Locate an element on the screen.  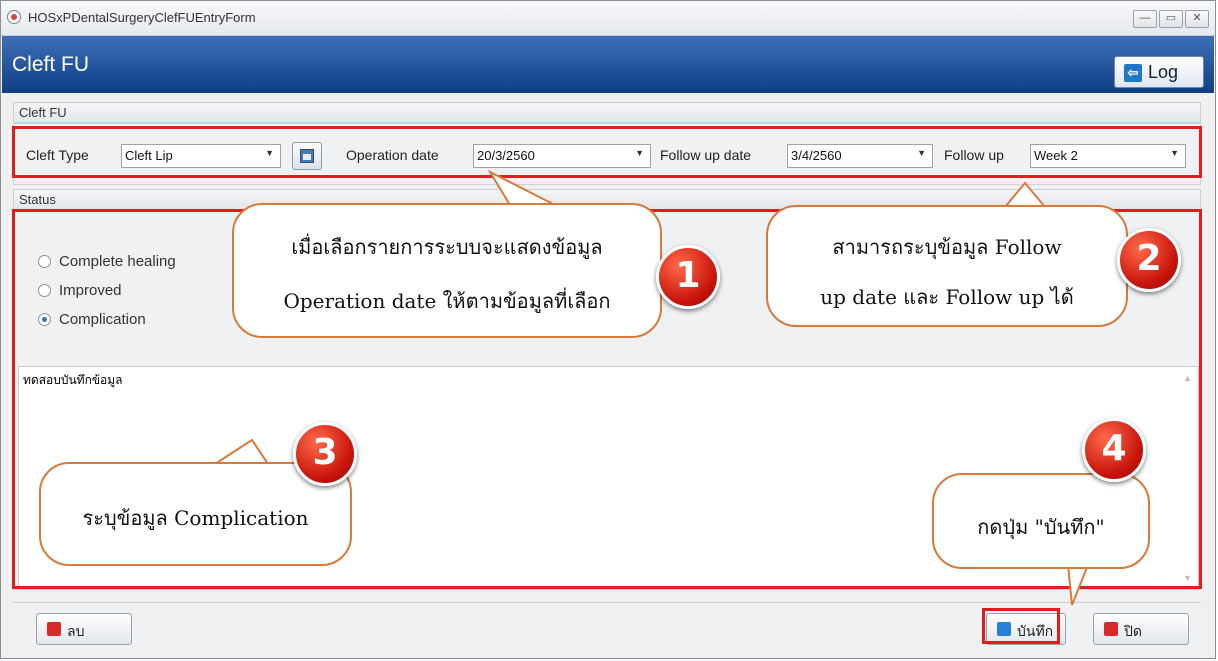
form-header: Cleft FU ⇦ Log is located at coordinates (608, 64).